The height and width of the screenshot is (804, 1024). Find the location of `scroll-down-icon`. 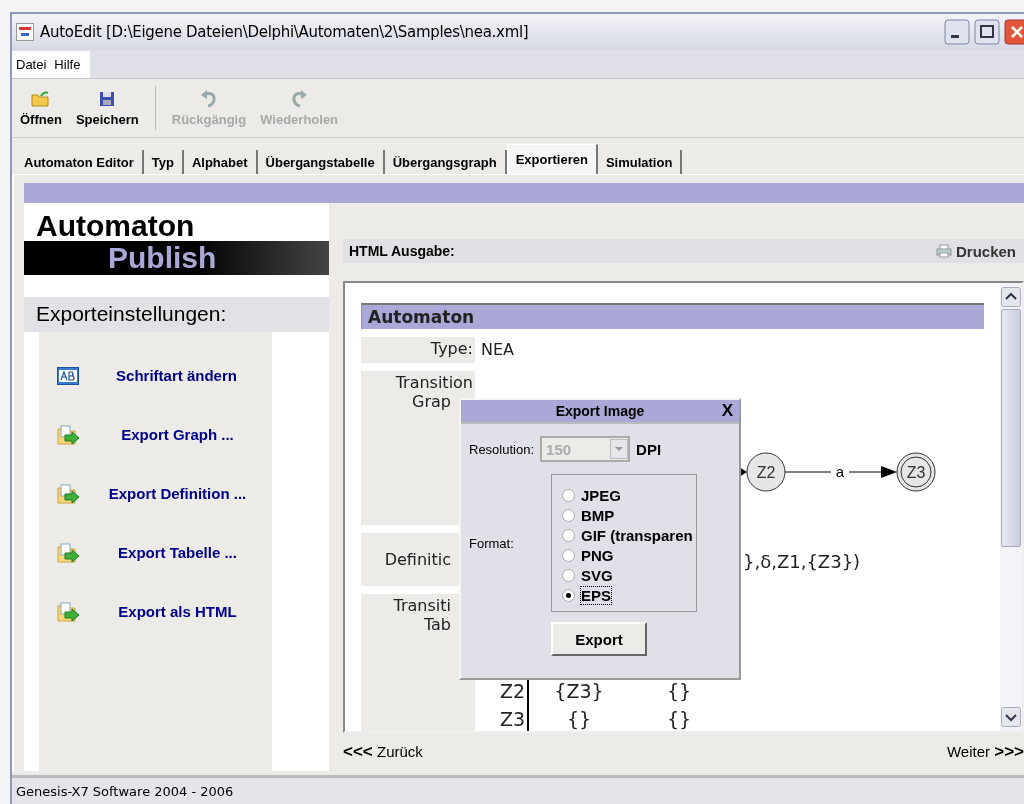

scroll-down-icon is located at coordinates (1011, 717).